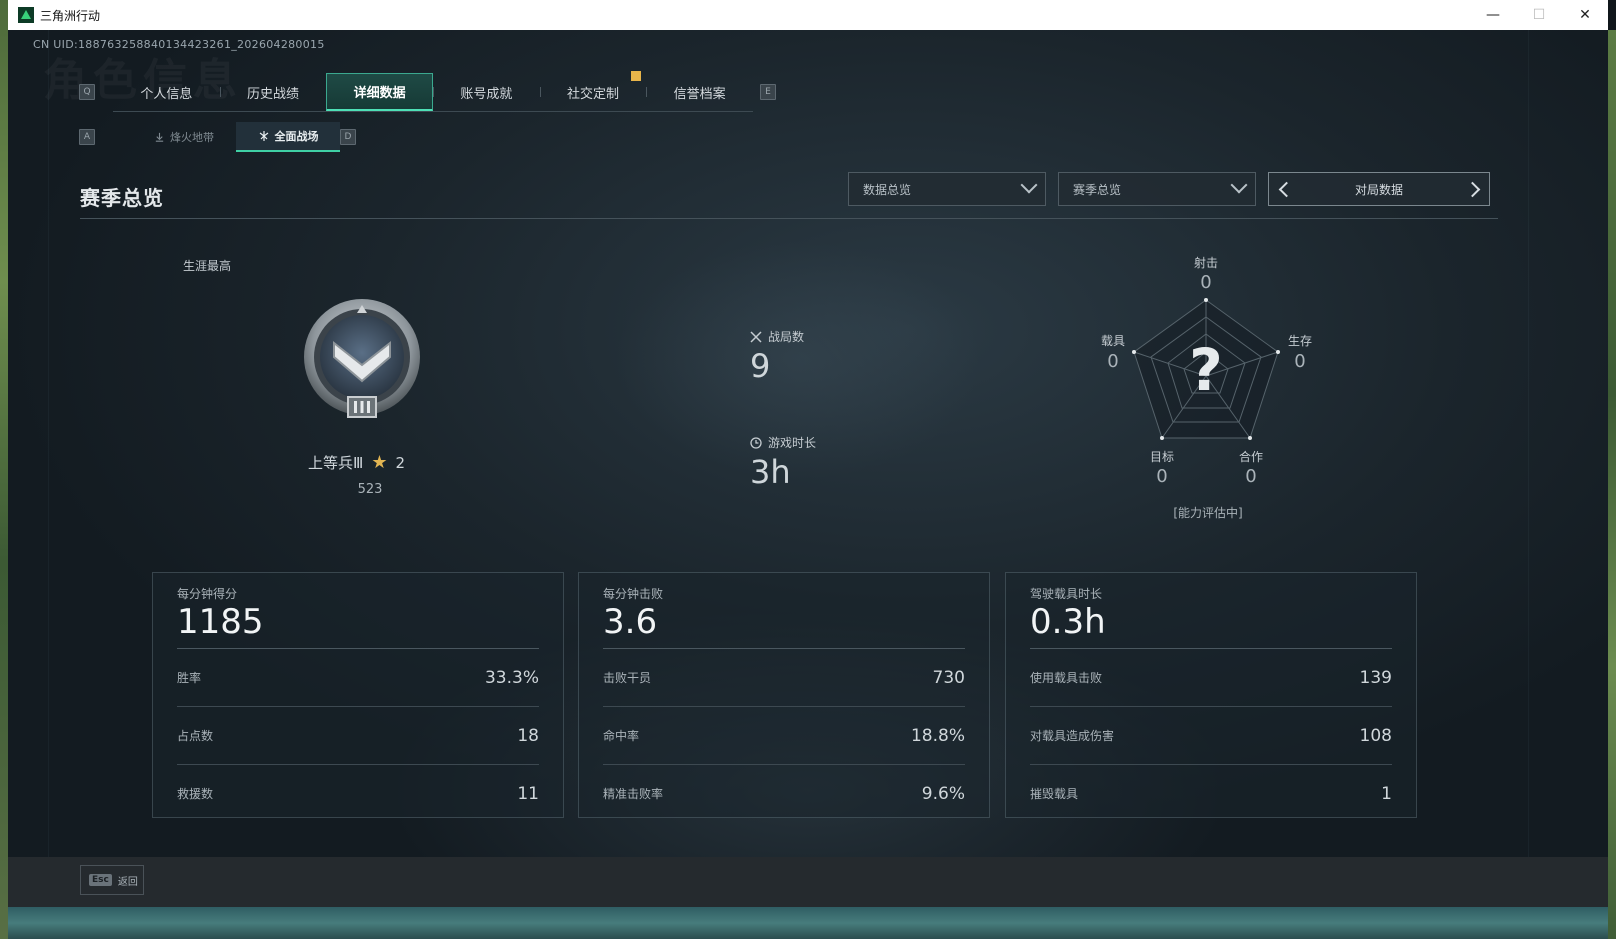 The height and width of the screenshot is (939, 1616). I want to click on season-overview-dropdown: 赛季总览, so click(1157, 189).